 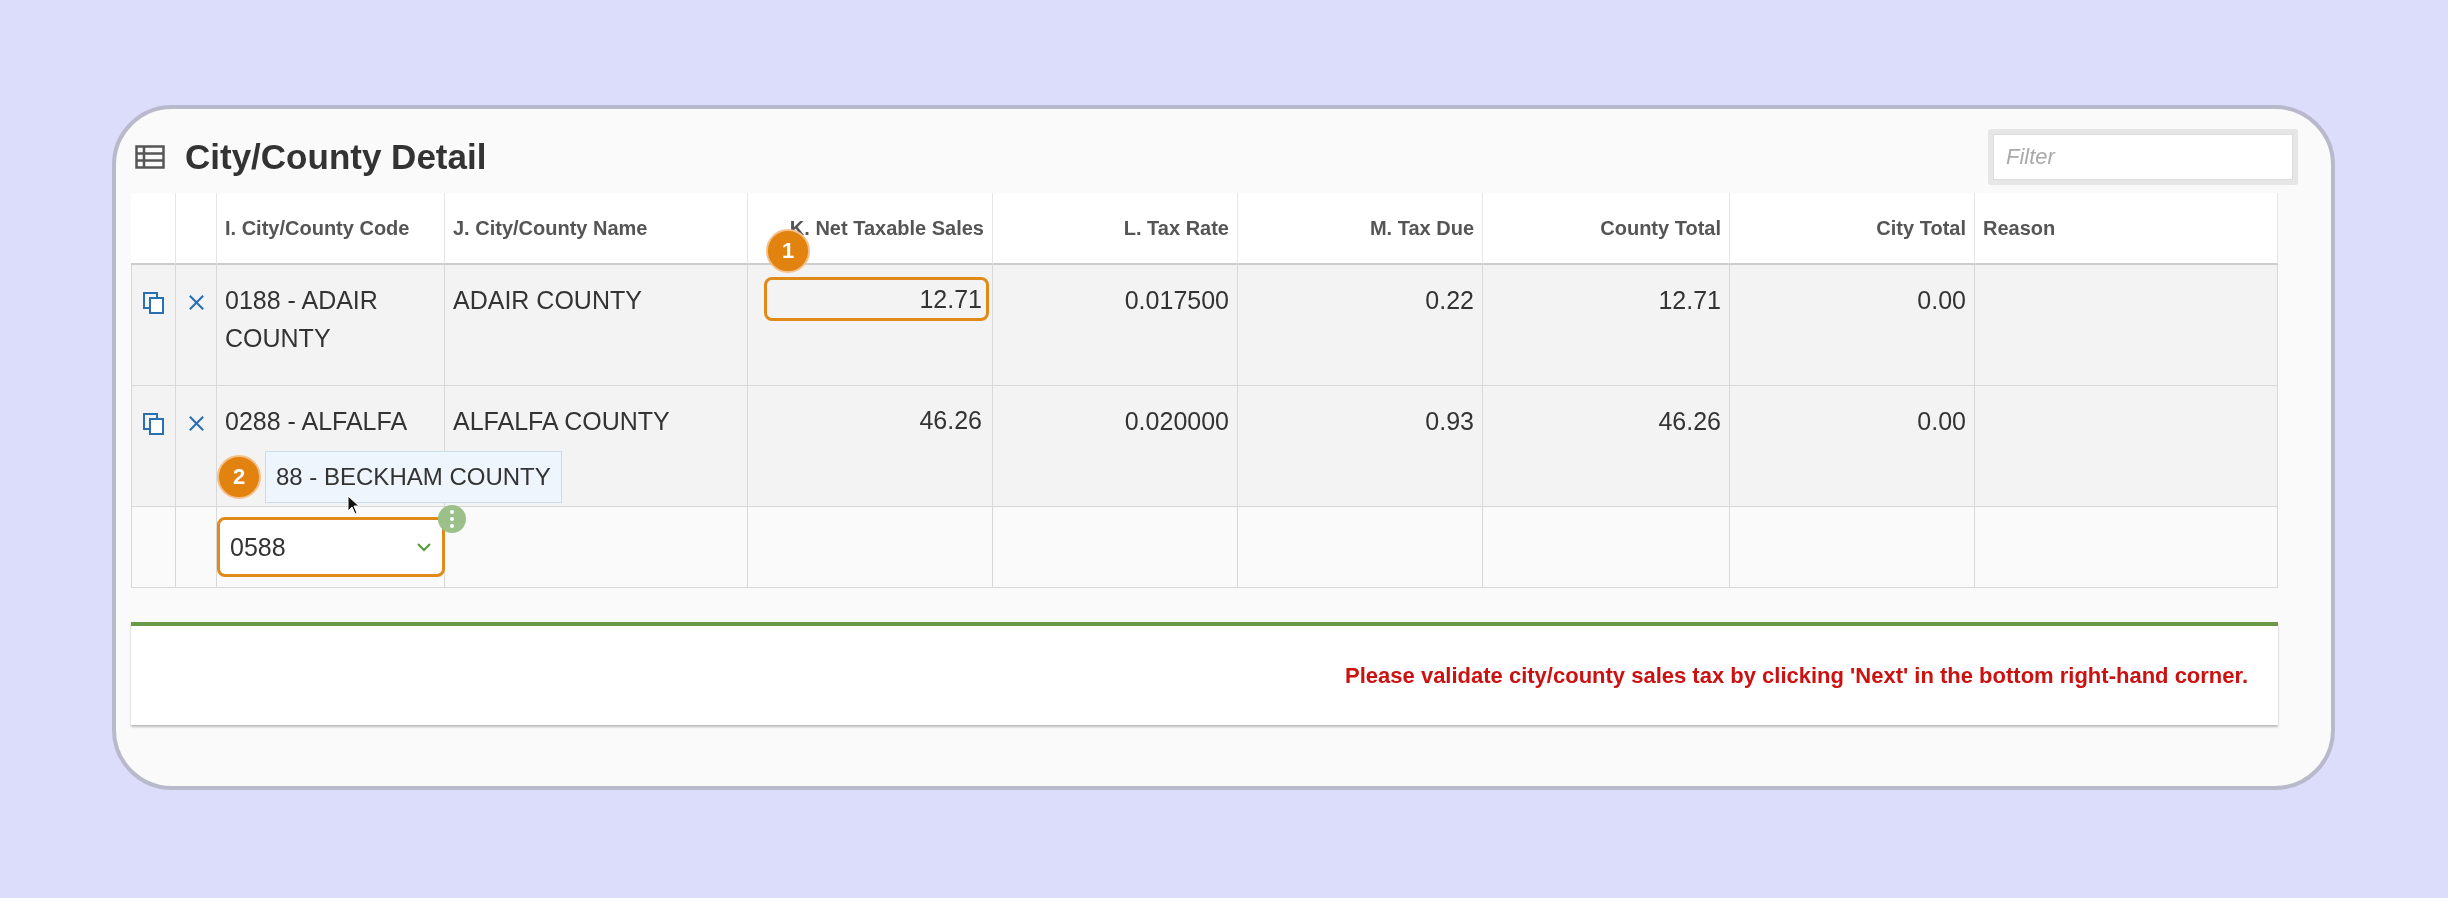 I want to click on column-header: J. City/County Name, so click(x=596, y=229).